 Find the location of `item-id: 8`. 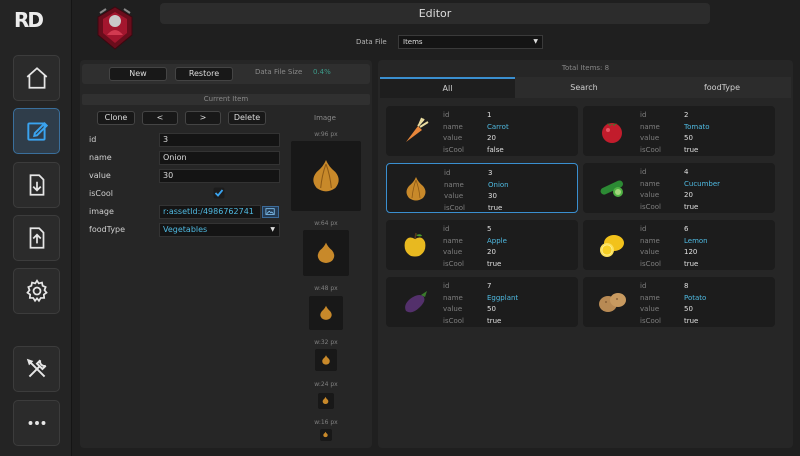

item-id: 8 is located at coordinates (686, 286).